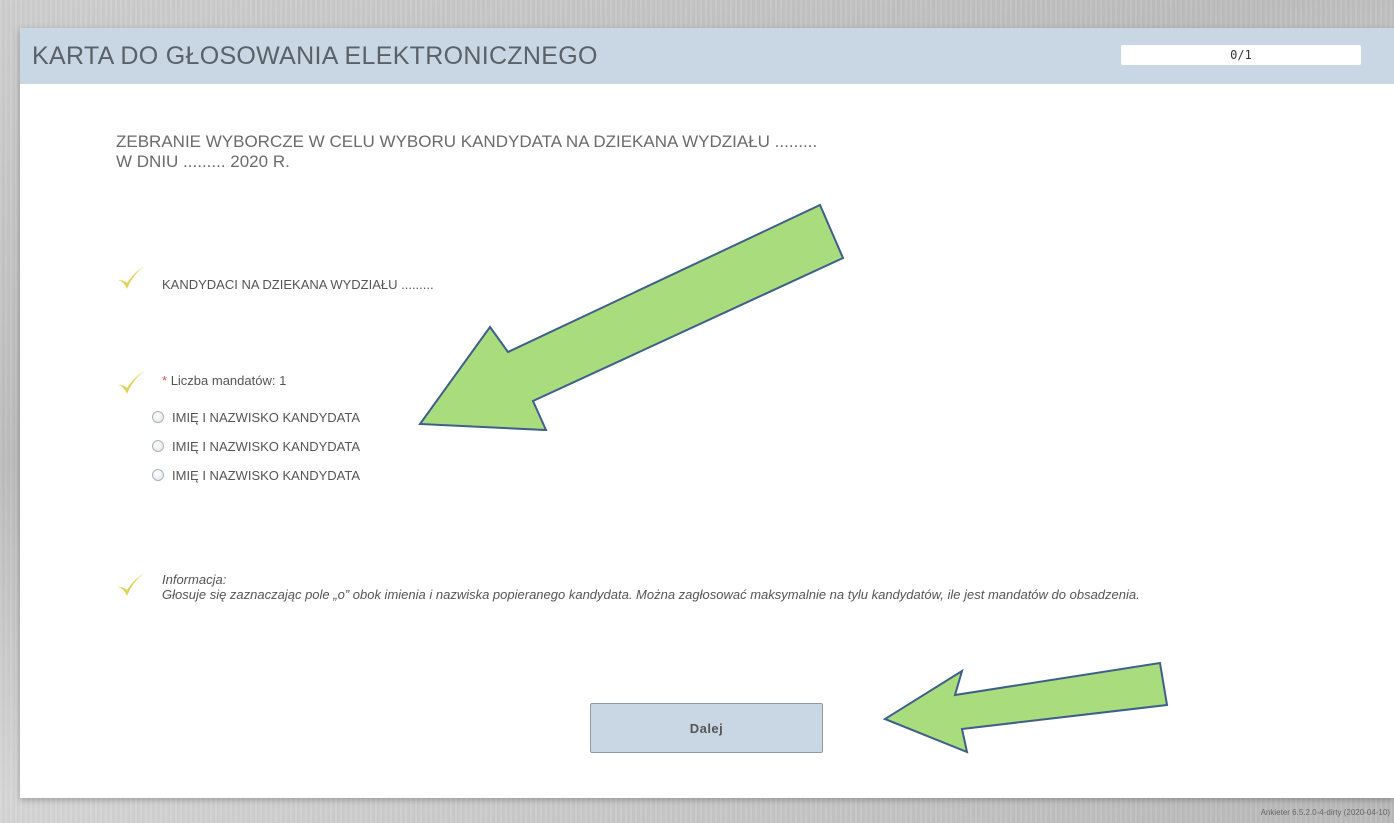 This screenshot has height=823, width=1394. What do you see at coordinates (1325, 812) in the screenshot?
I see `version-footer: Ankieter 6.5.2.0-4-dirty (2020-04-10)` at bounding box center [1325, 812].